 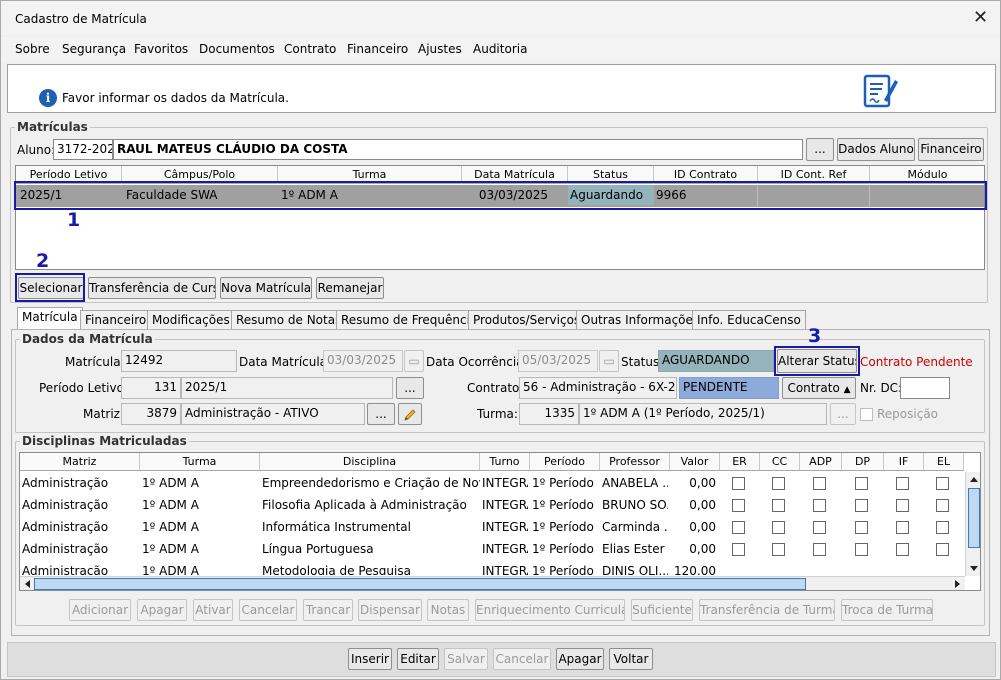 I want to click on status-field: AGUARDANDO, so click(x=716, y=361).